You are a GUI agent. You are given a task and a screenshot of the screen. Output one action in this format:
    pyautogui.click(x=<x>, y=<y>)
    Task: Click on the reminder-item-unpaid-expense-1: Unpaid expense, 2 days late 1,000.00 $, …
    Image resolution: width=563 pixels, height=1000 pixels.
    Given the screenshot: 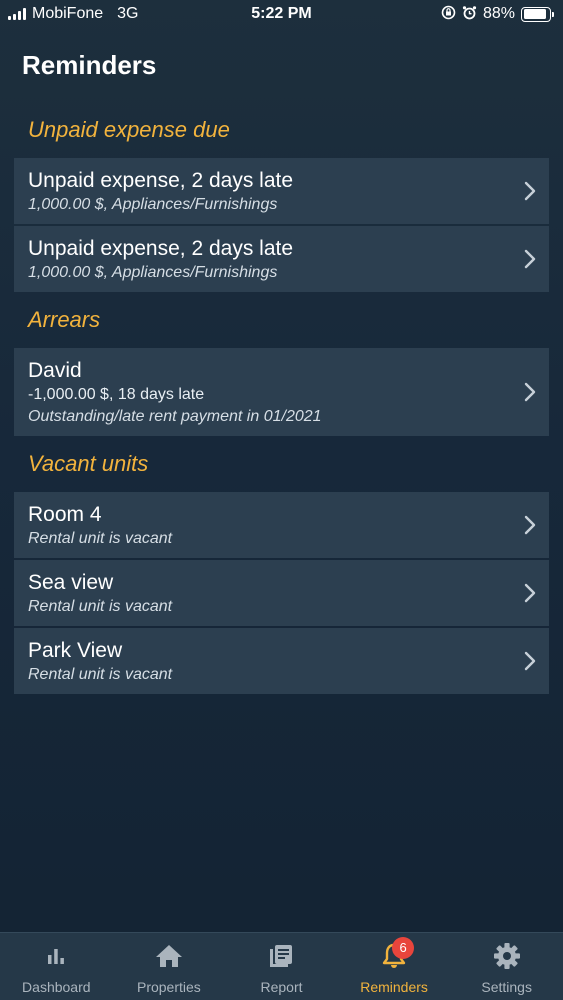 What is the action you would take?
    pyautogui.click(x=281, y=191)
    